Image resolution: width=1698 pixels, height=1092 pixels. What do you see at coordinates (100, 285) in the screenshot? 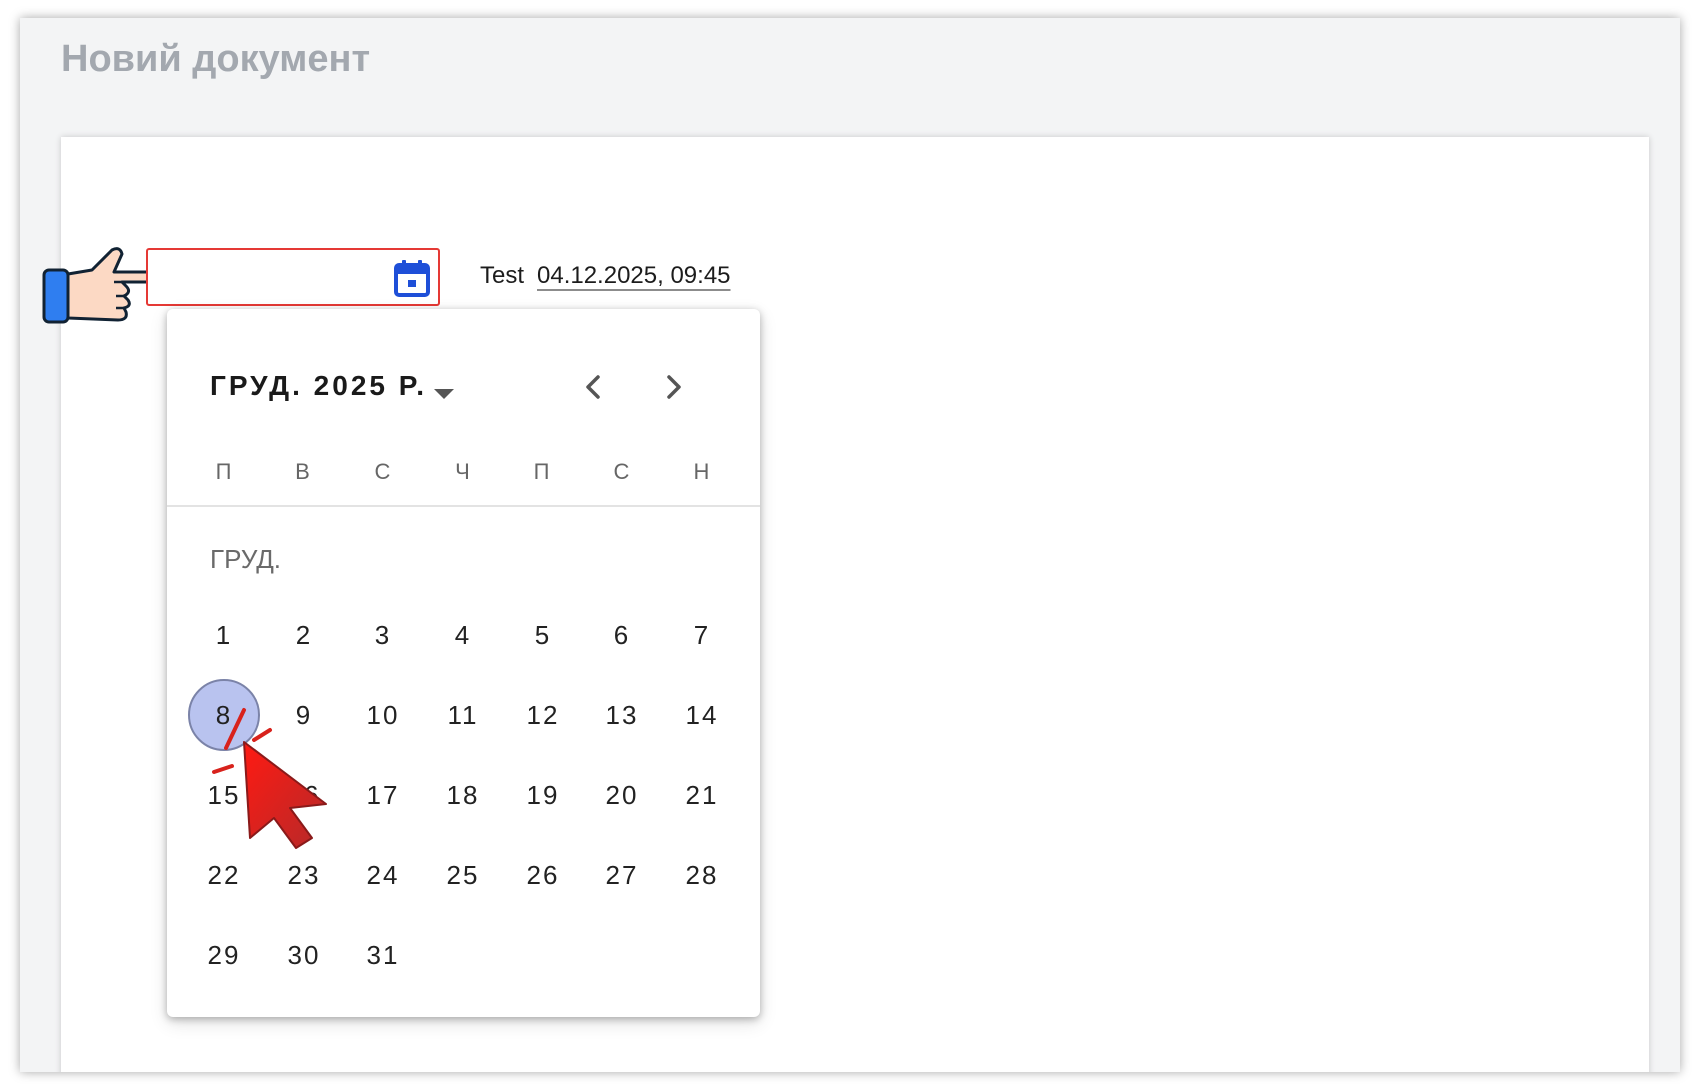
I see `pointing-hand-icon` at bounding box center [100, 285].